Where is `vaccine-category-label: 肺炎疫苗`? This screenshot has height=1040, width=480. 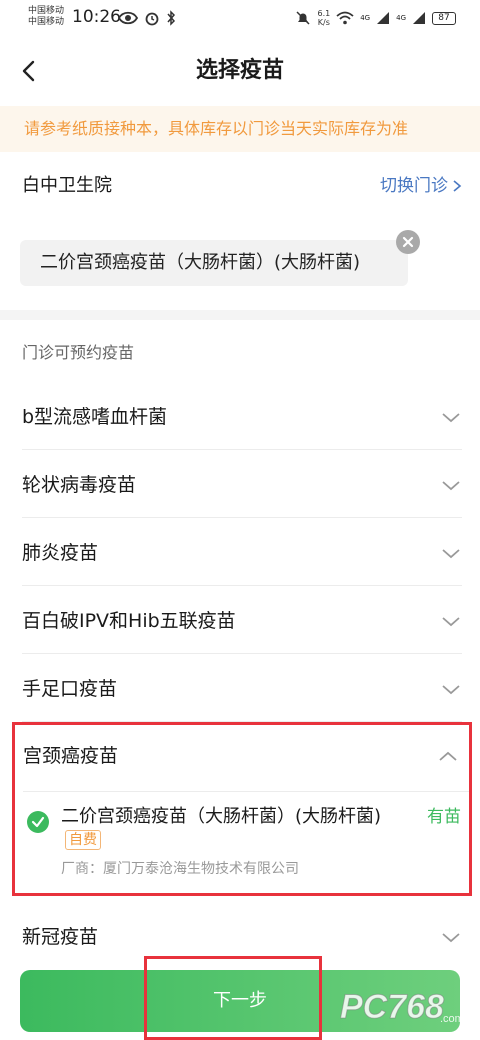
vaccine-category-label: 肺炎疫苗 is located at coordinates (60, 553).